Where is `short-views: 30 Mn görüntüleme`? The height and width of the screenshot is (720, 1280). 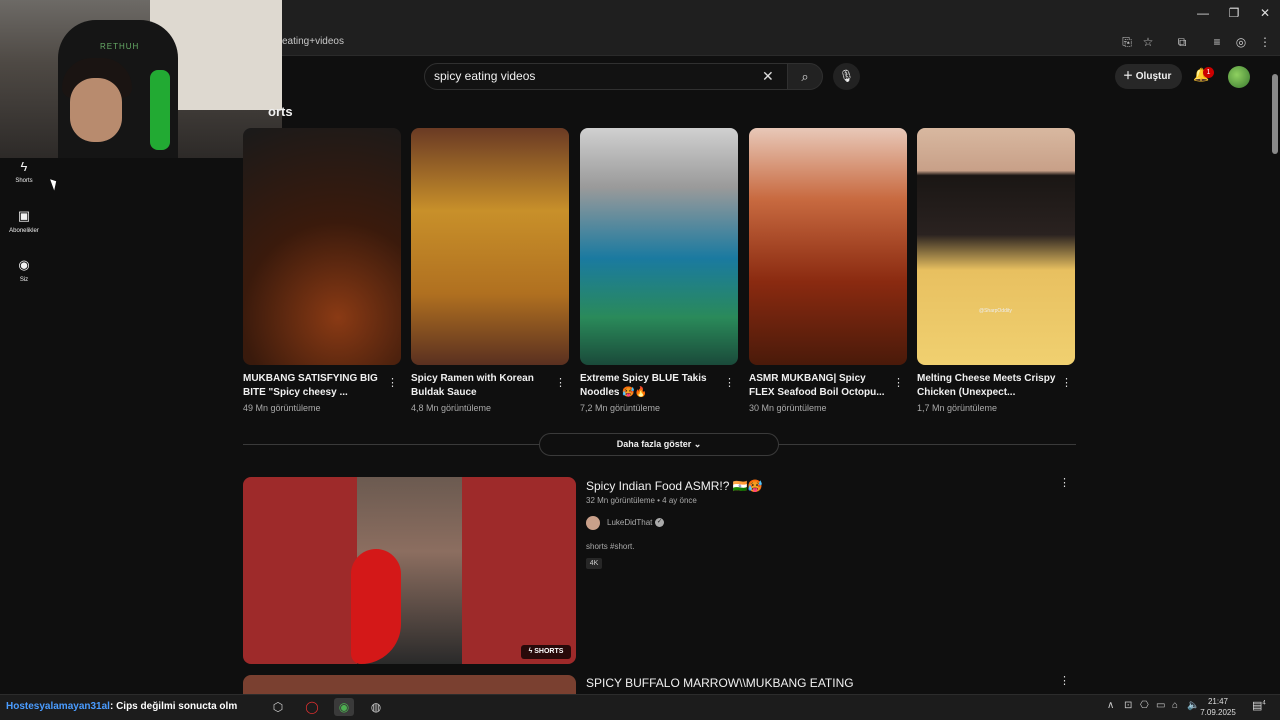 short-views: 30 Mn görüntüleme is located at coordinates (788, 408).